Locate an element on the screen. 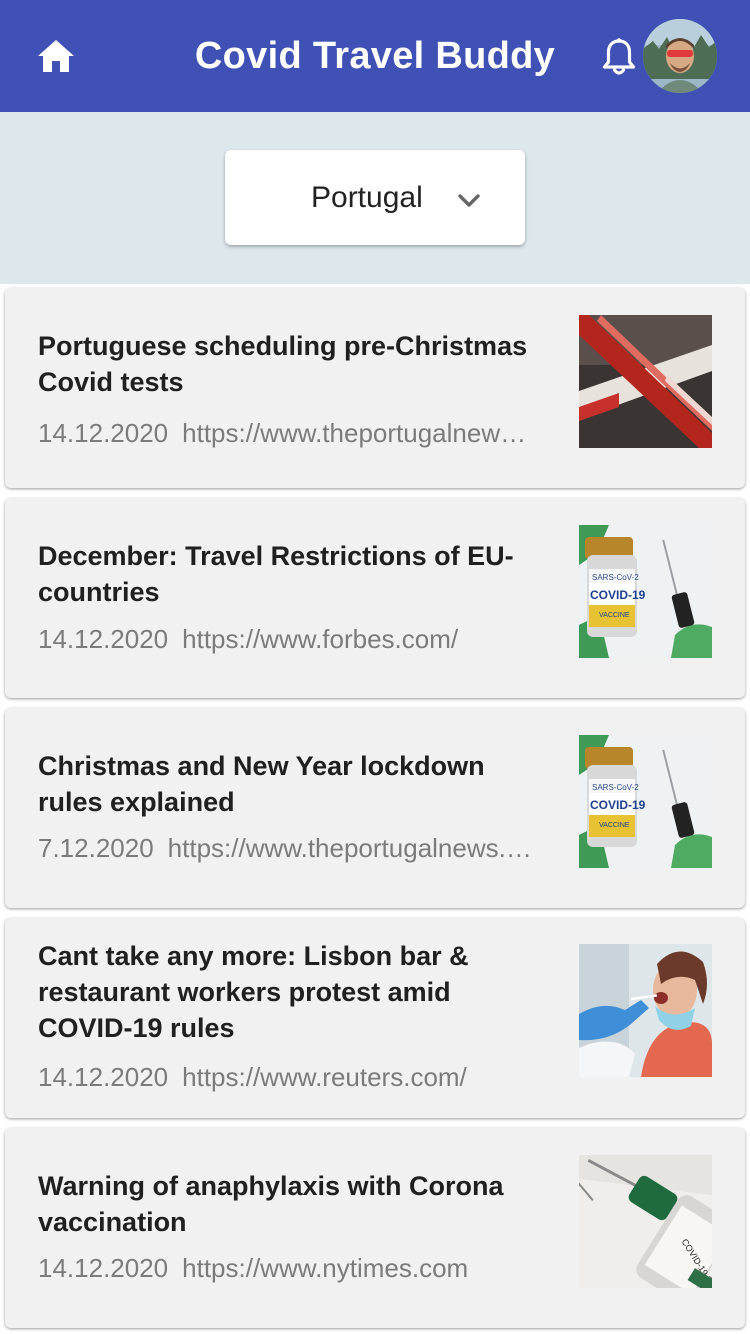 The width and height of the screenshot is (750, 1334). user-avatar is located at coordinates (680, 56).